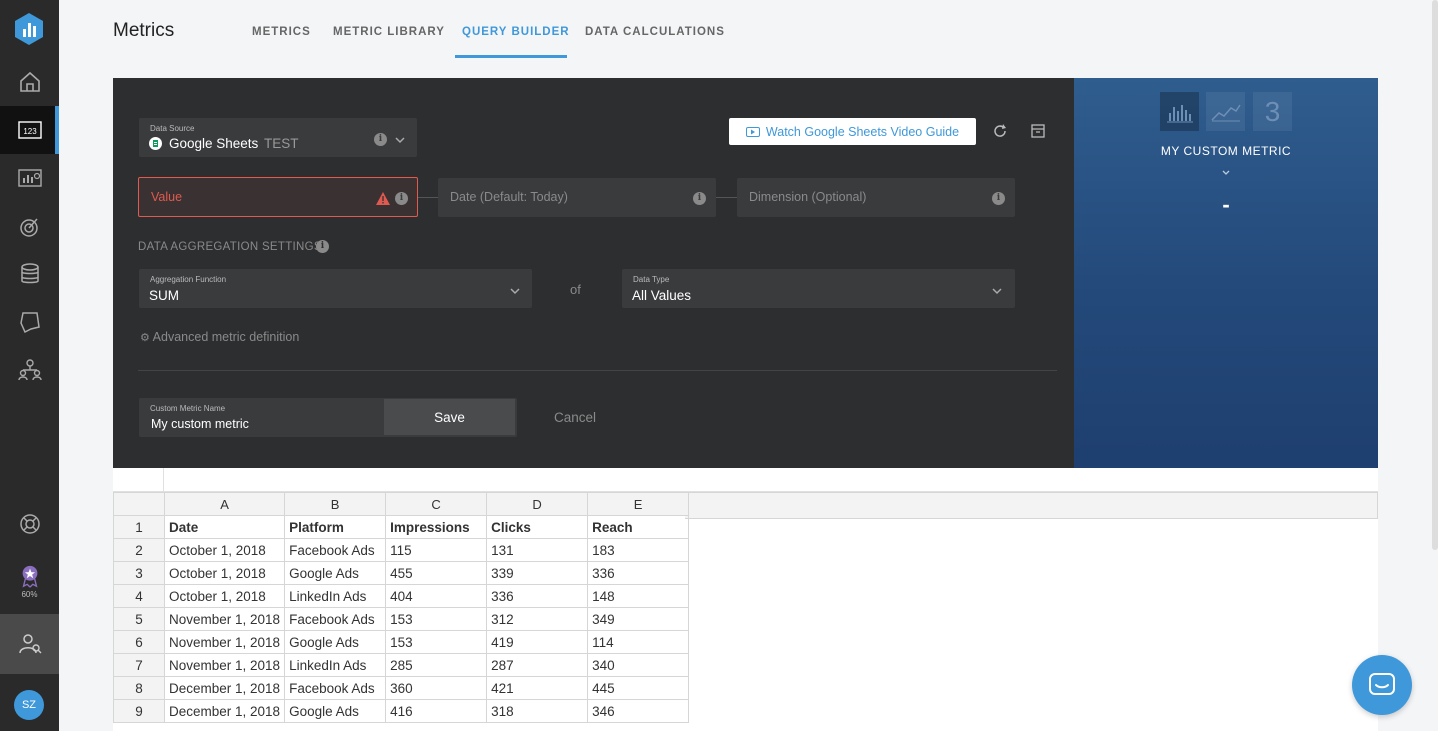 This screenshot has height=731, width=1438. I want to click on row-number: 8, so click(139, 688).